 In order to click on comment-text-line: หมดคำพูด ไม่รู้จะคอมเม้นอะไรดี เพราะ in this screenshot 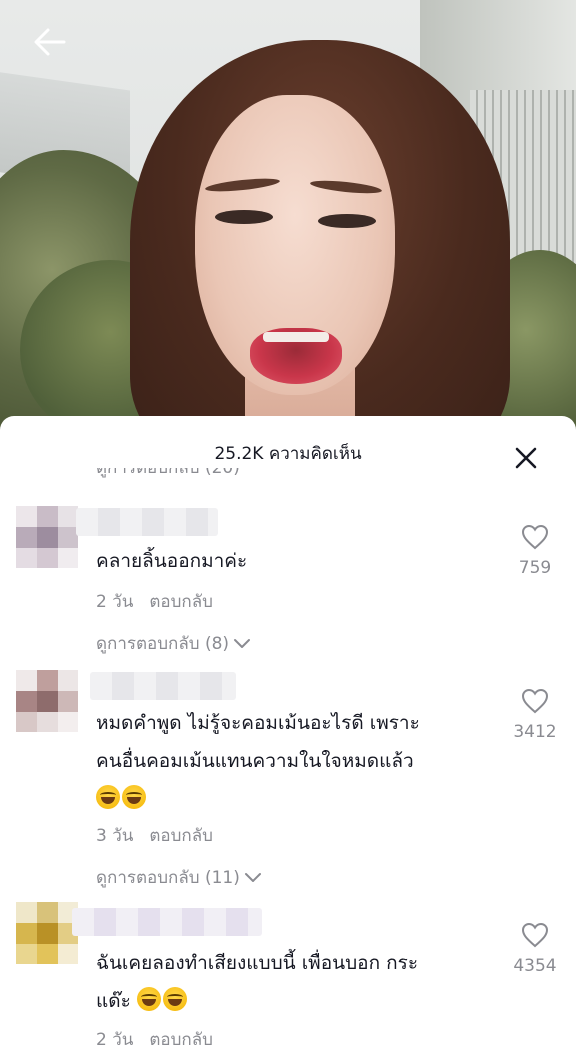, I will do `click(258, 723)`.